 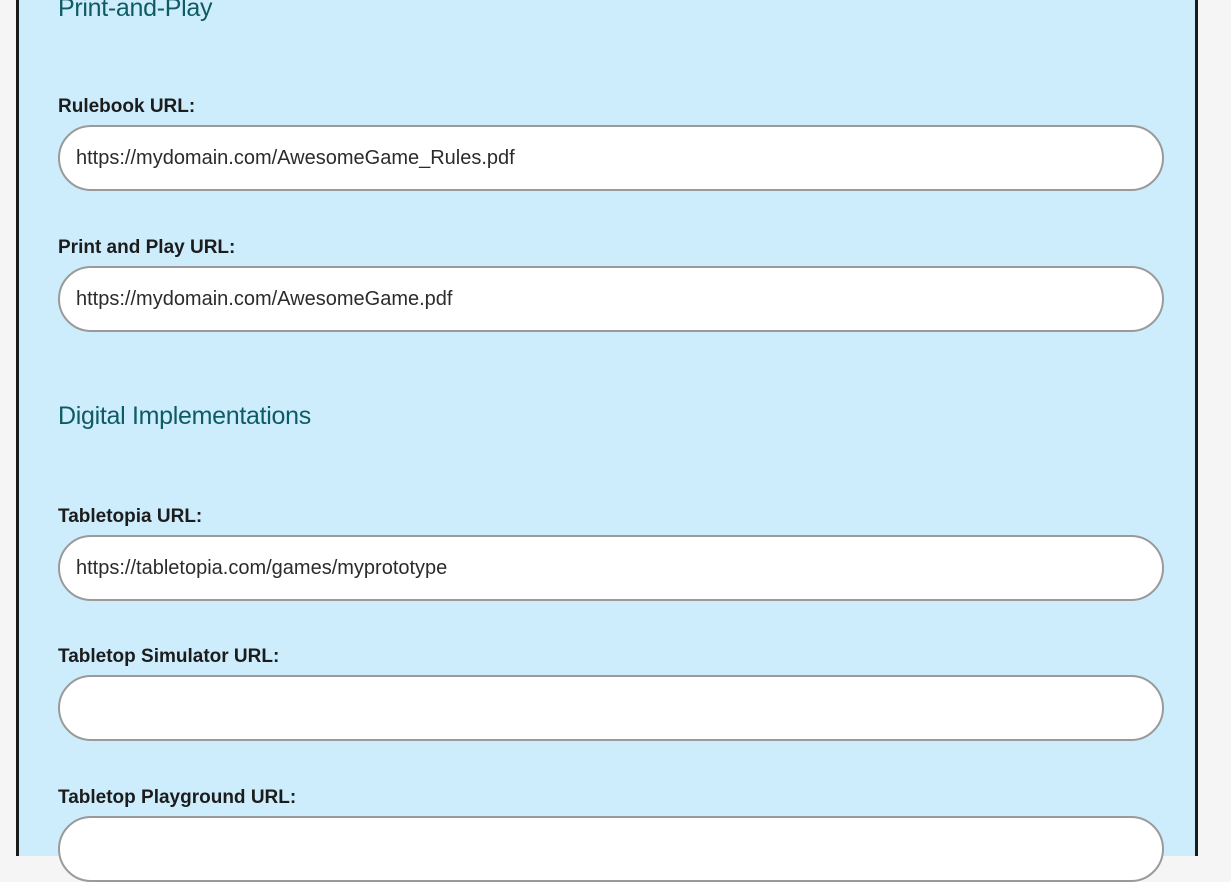 What do you see at coordinates (611, 849) in the screenshot?
I see `tabletop-playground-url-input` at bounding box center [611, 849].